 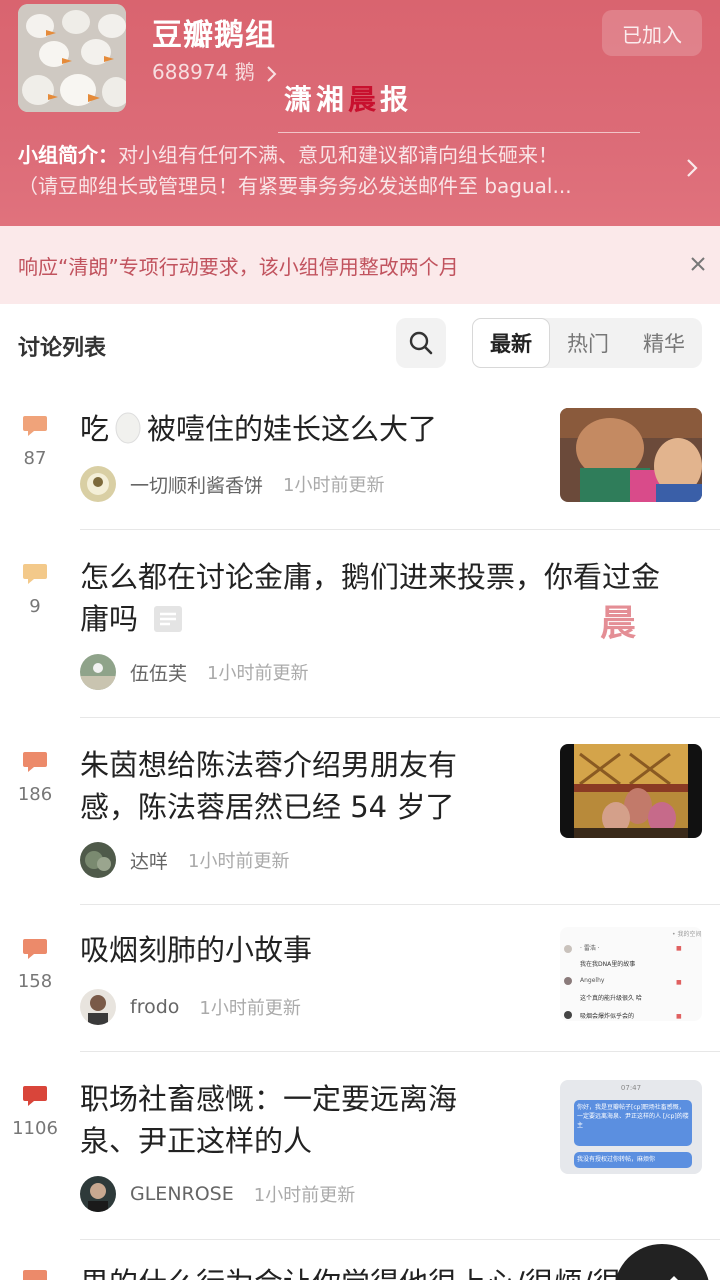 I want to click on author-row: 一切顺利酱香饼 1小时前更新, so click(x=232, y=484).